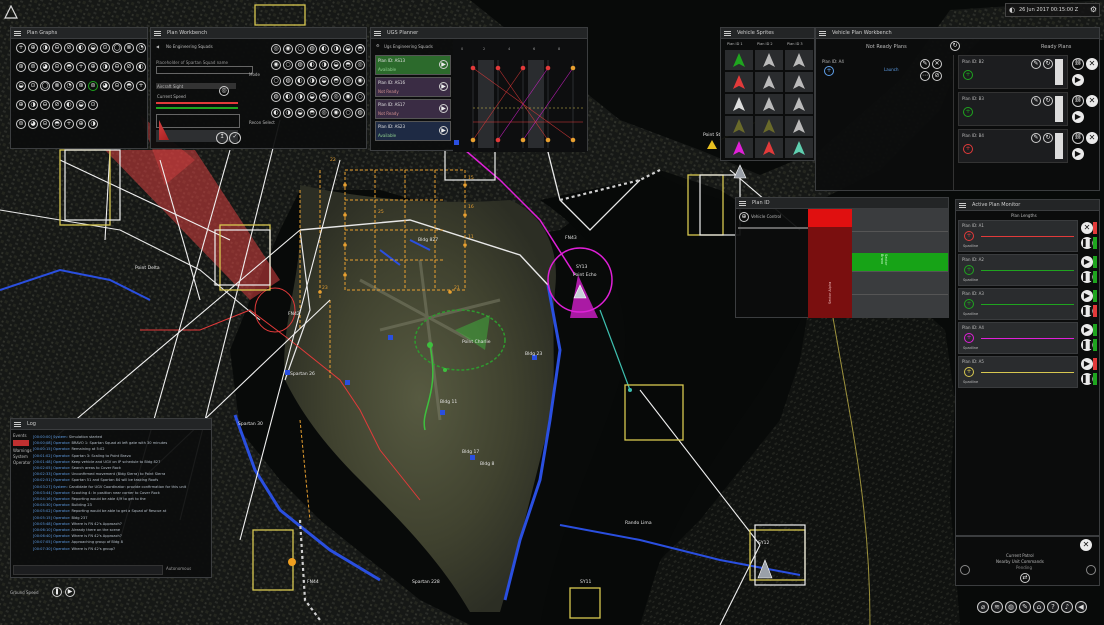 The height and width of the screenshot is (625, 1104). Describe the element at coordinates (443, 130) in the screenshot. I see `ugs-go-icon: ▶` at that location.